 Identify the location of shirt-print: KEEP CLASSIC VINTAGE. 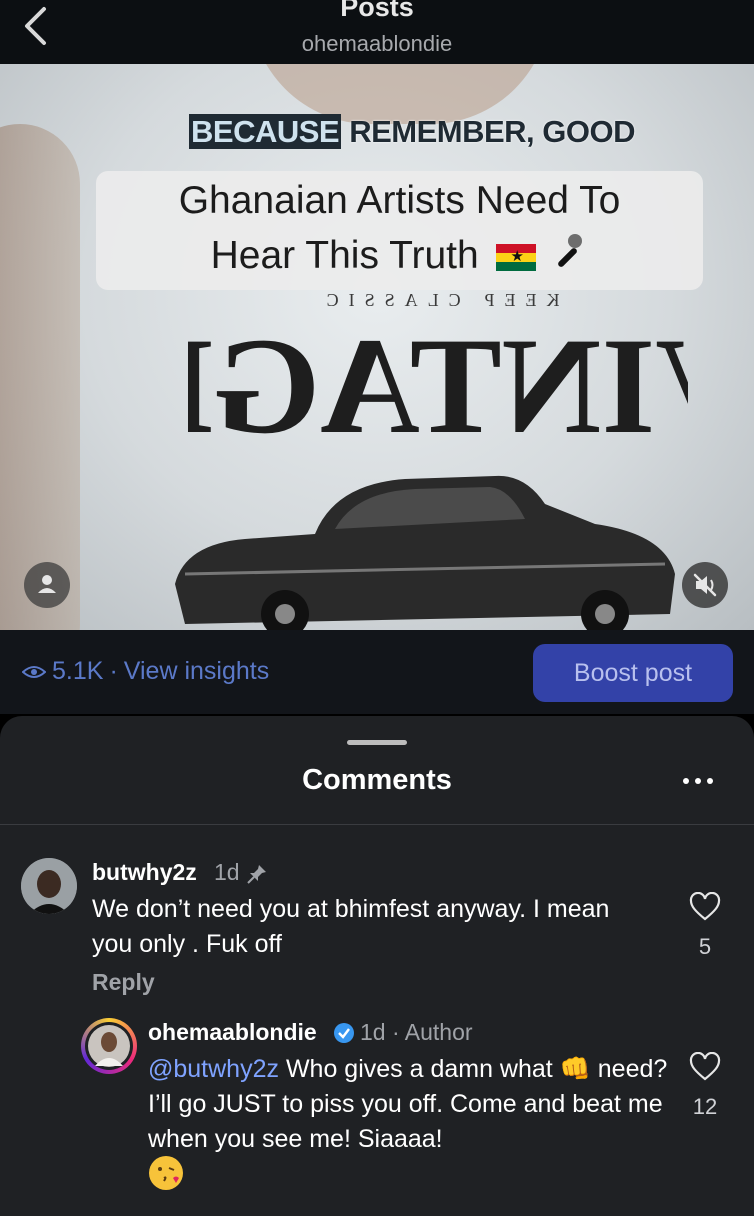
(438, 367).